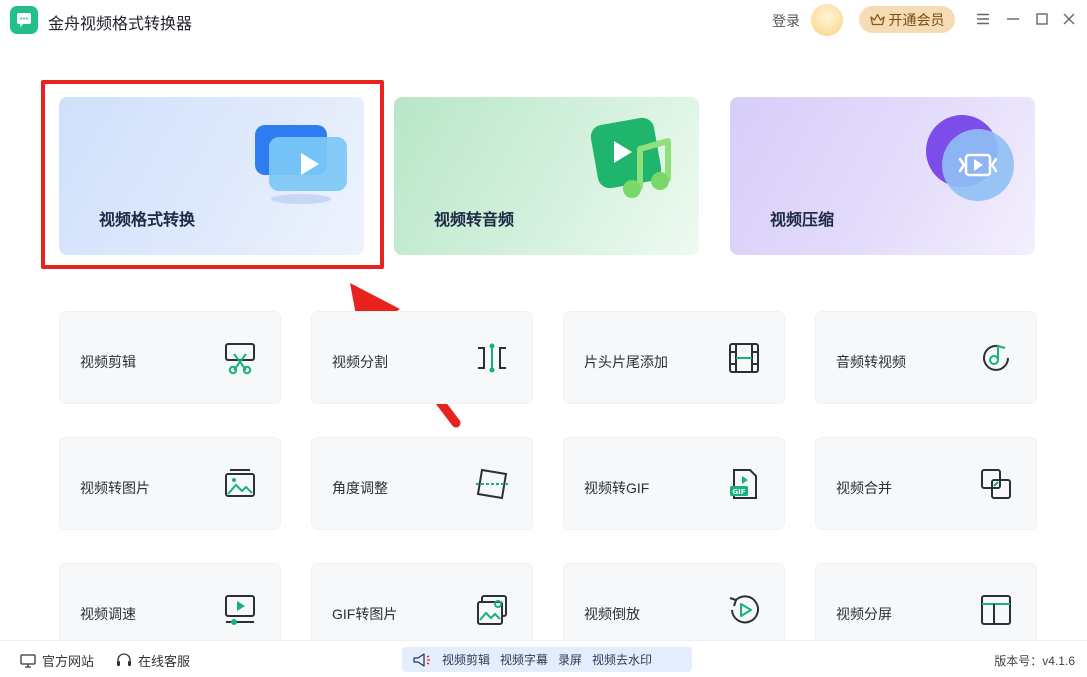  Describe the element at coordinates (996, 484) in the screenshot. I see `merge-icon` at that location.